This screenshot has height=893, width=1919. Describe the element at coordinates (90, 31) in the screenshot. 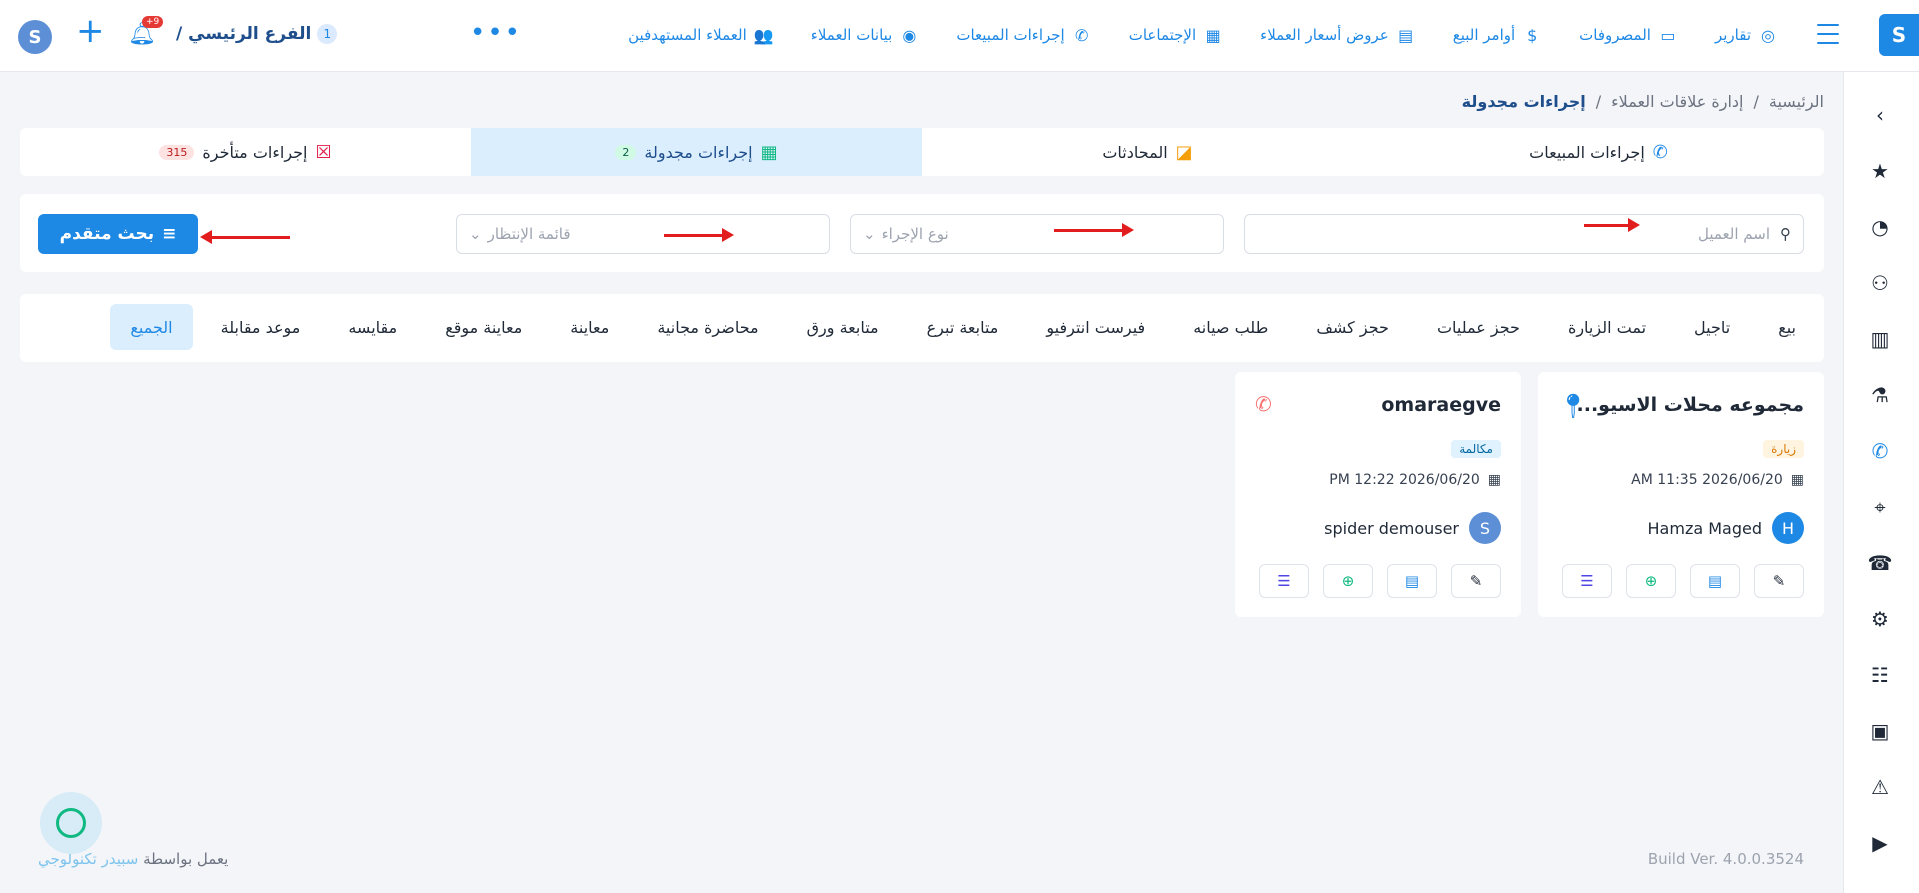

I see `add-button: +` at that location.